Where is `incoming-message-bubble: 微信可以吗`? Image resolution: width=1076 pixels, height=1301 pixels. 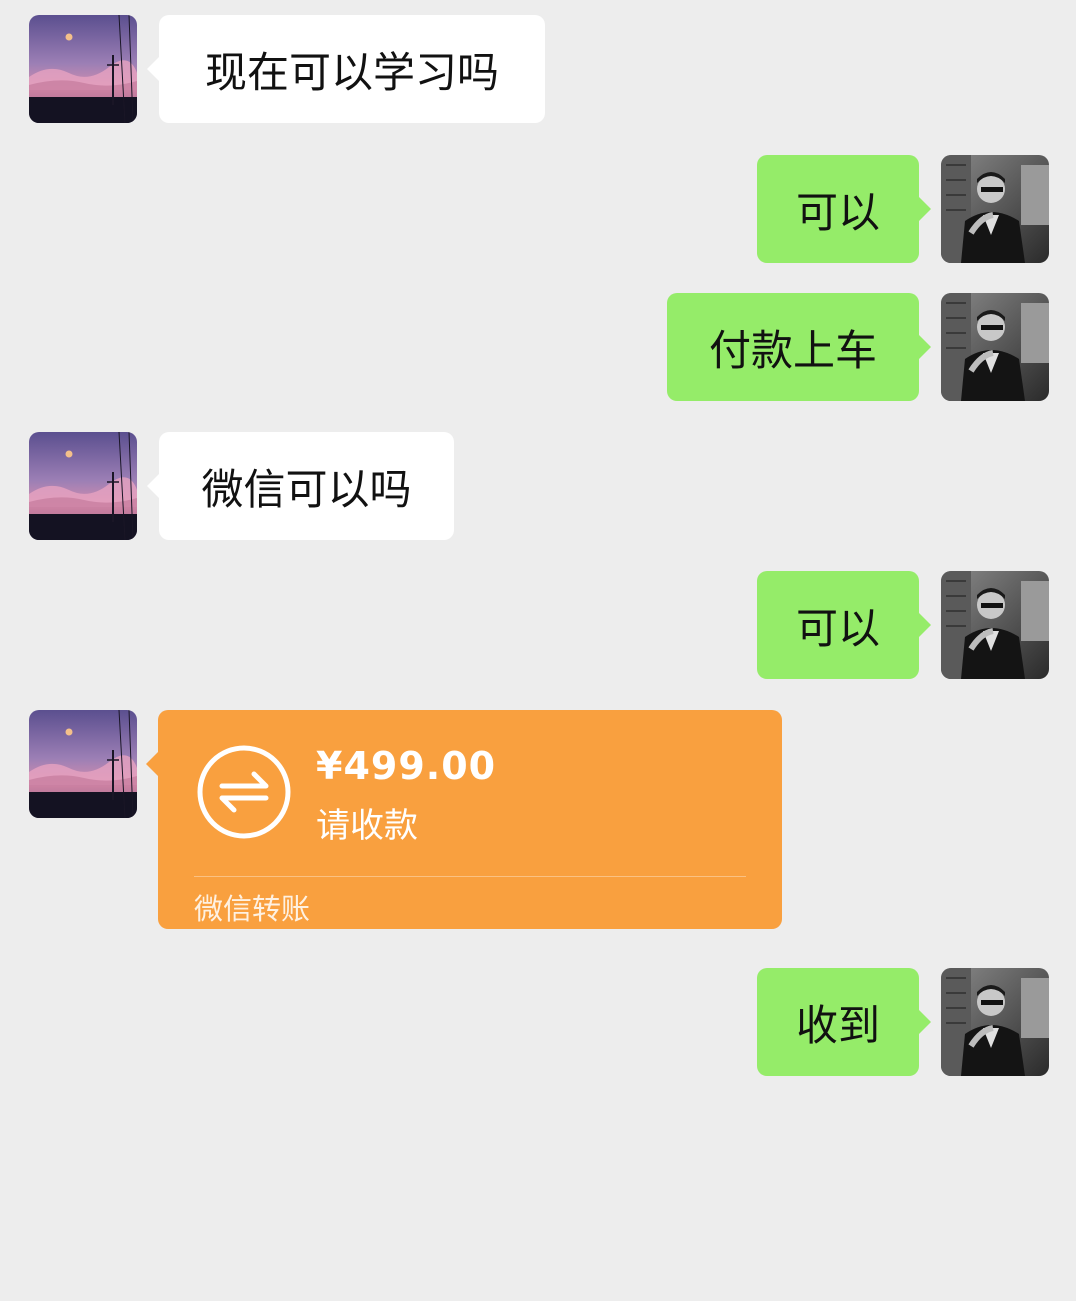 incoming-message-bubble: 微信可以吗 is located at coordinates (300, 486).